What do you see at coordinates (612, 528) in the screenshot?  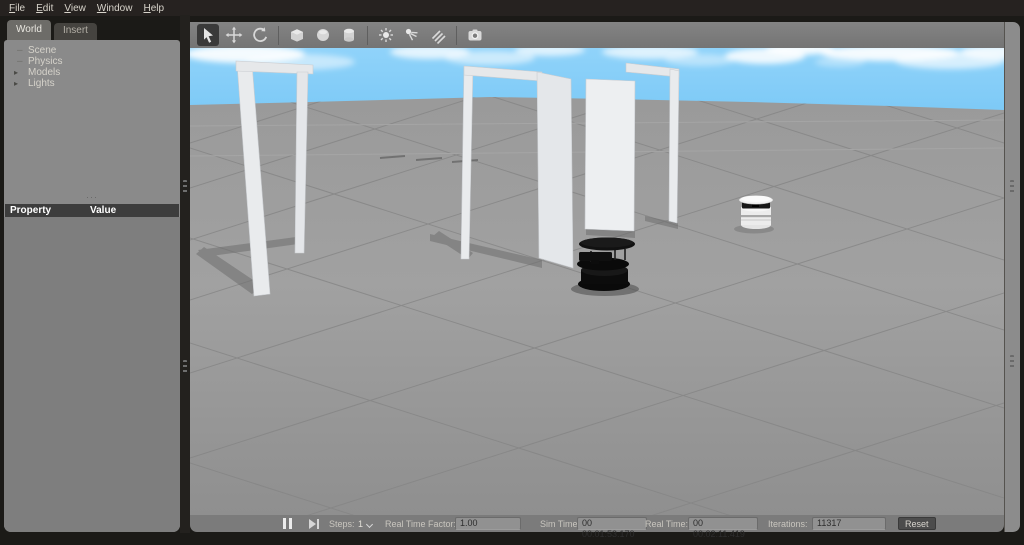 I see `sim-time-value: 00 00:01:53.170` at bounding box center [612, 528].